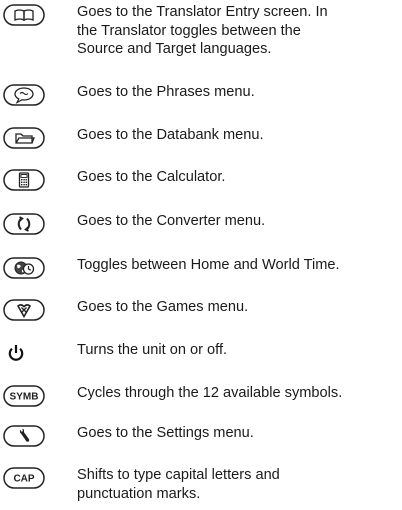 The width and height of the screenshot is (402, 510). I want to click on calculator-icon, so click(24, 180).